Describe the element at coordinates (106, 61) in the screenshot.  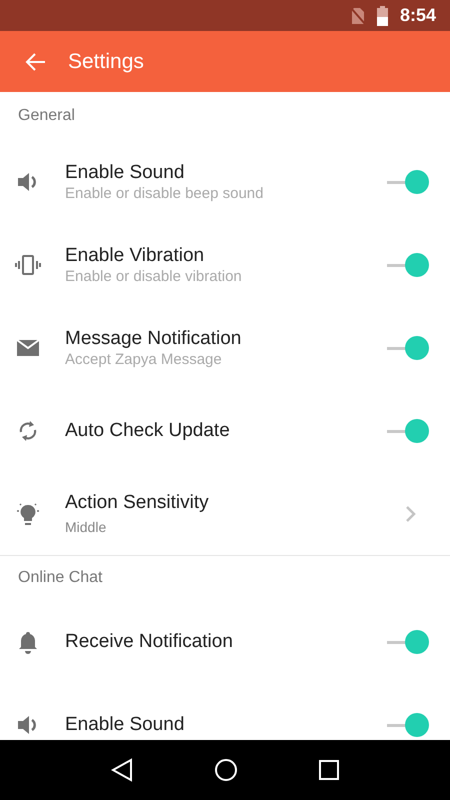
I see `screen-title: Settings` at that location.